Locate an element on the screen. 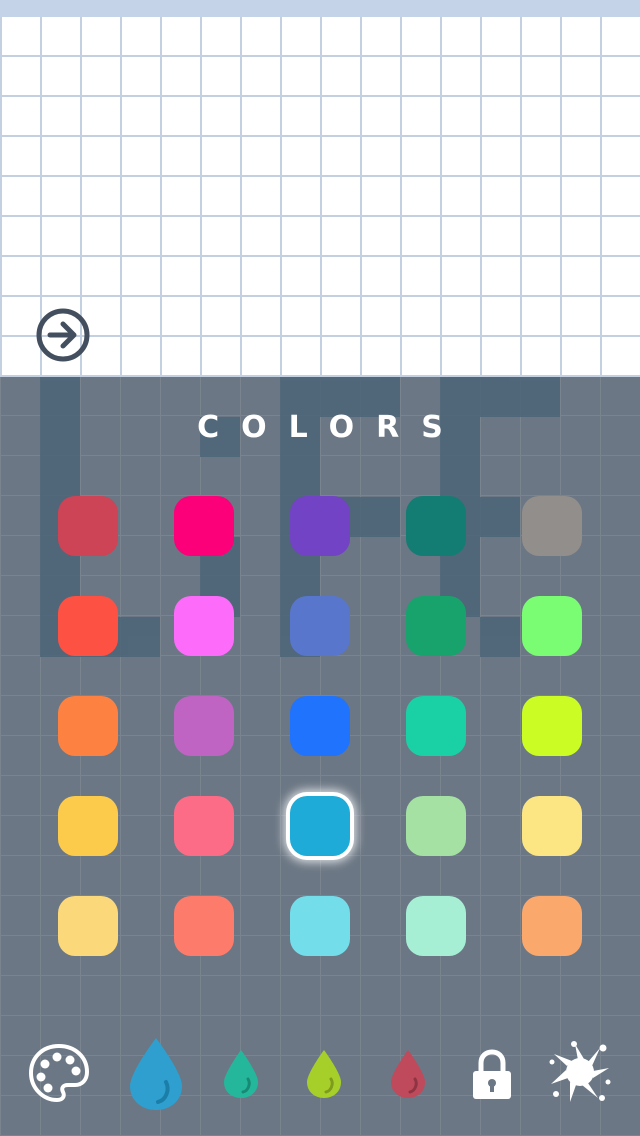  swatch-yellow is located at coordinates (88, 826).